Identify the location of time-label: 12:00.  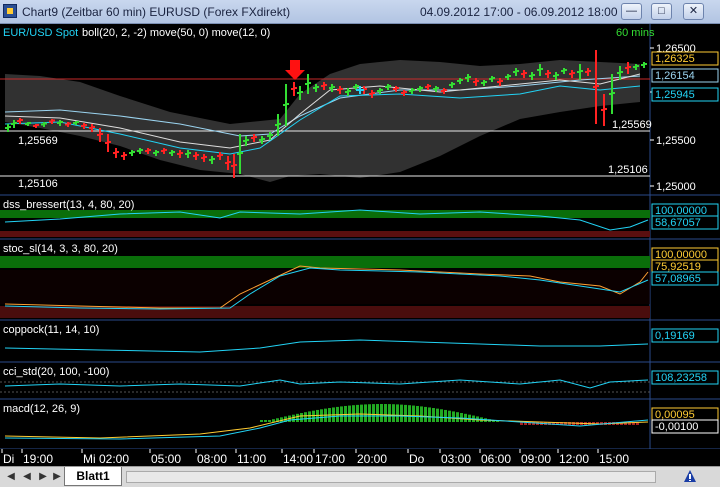
(574, 459).